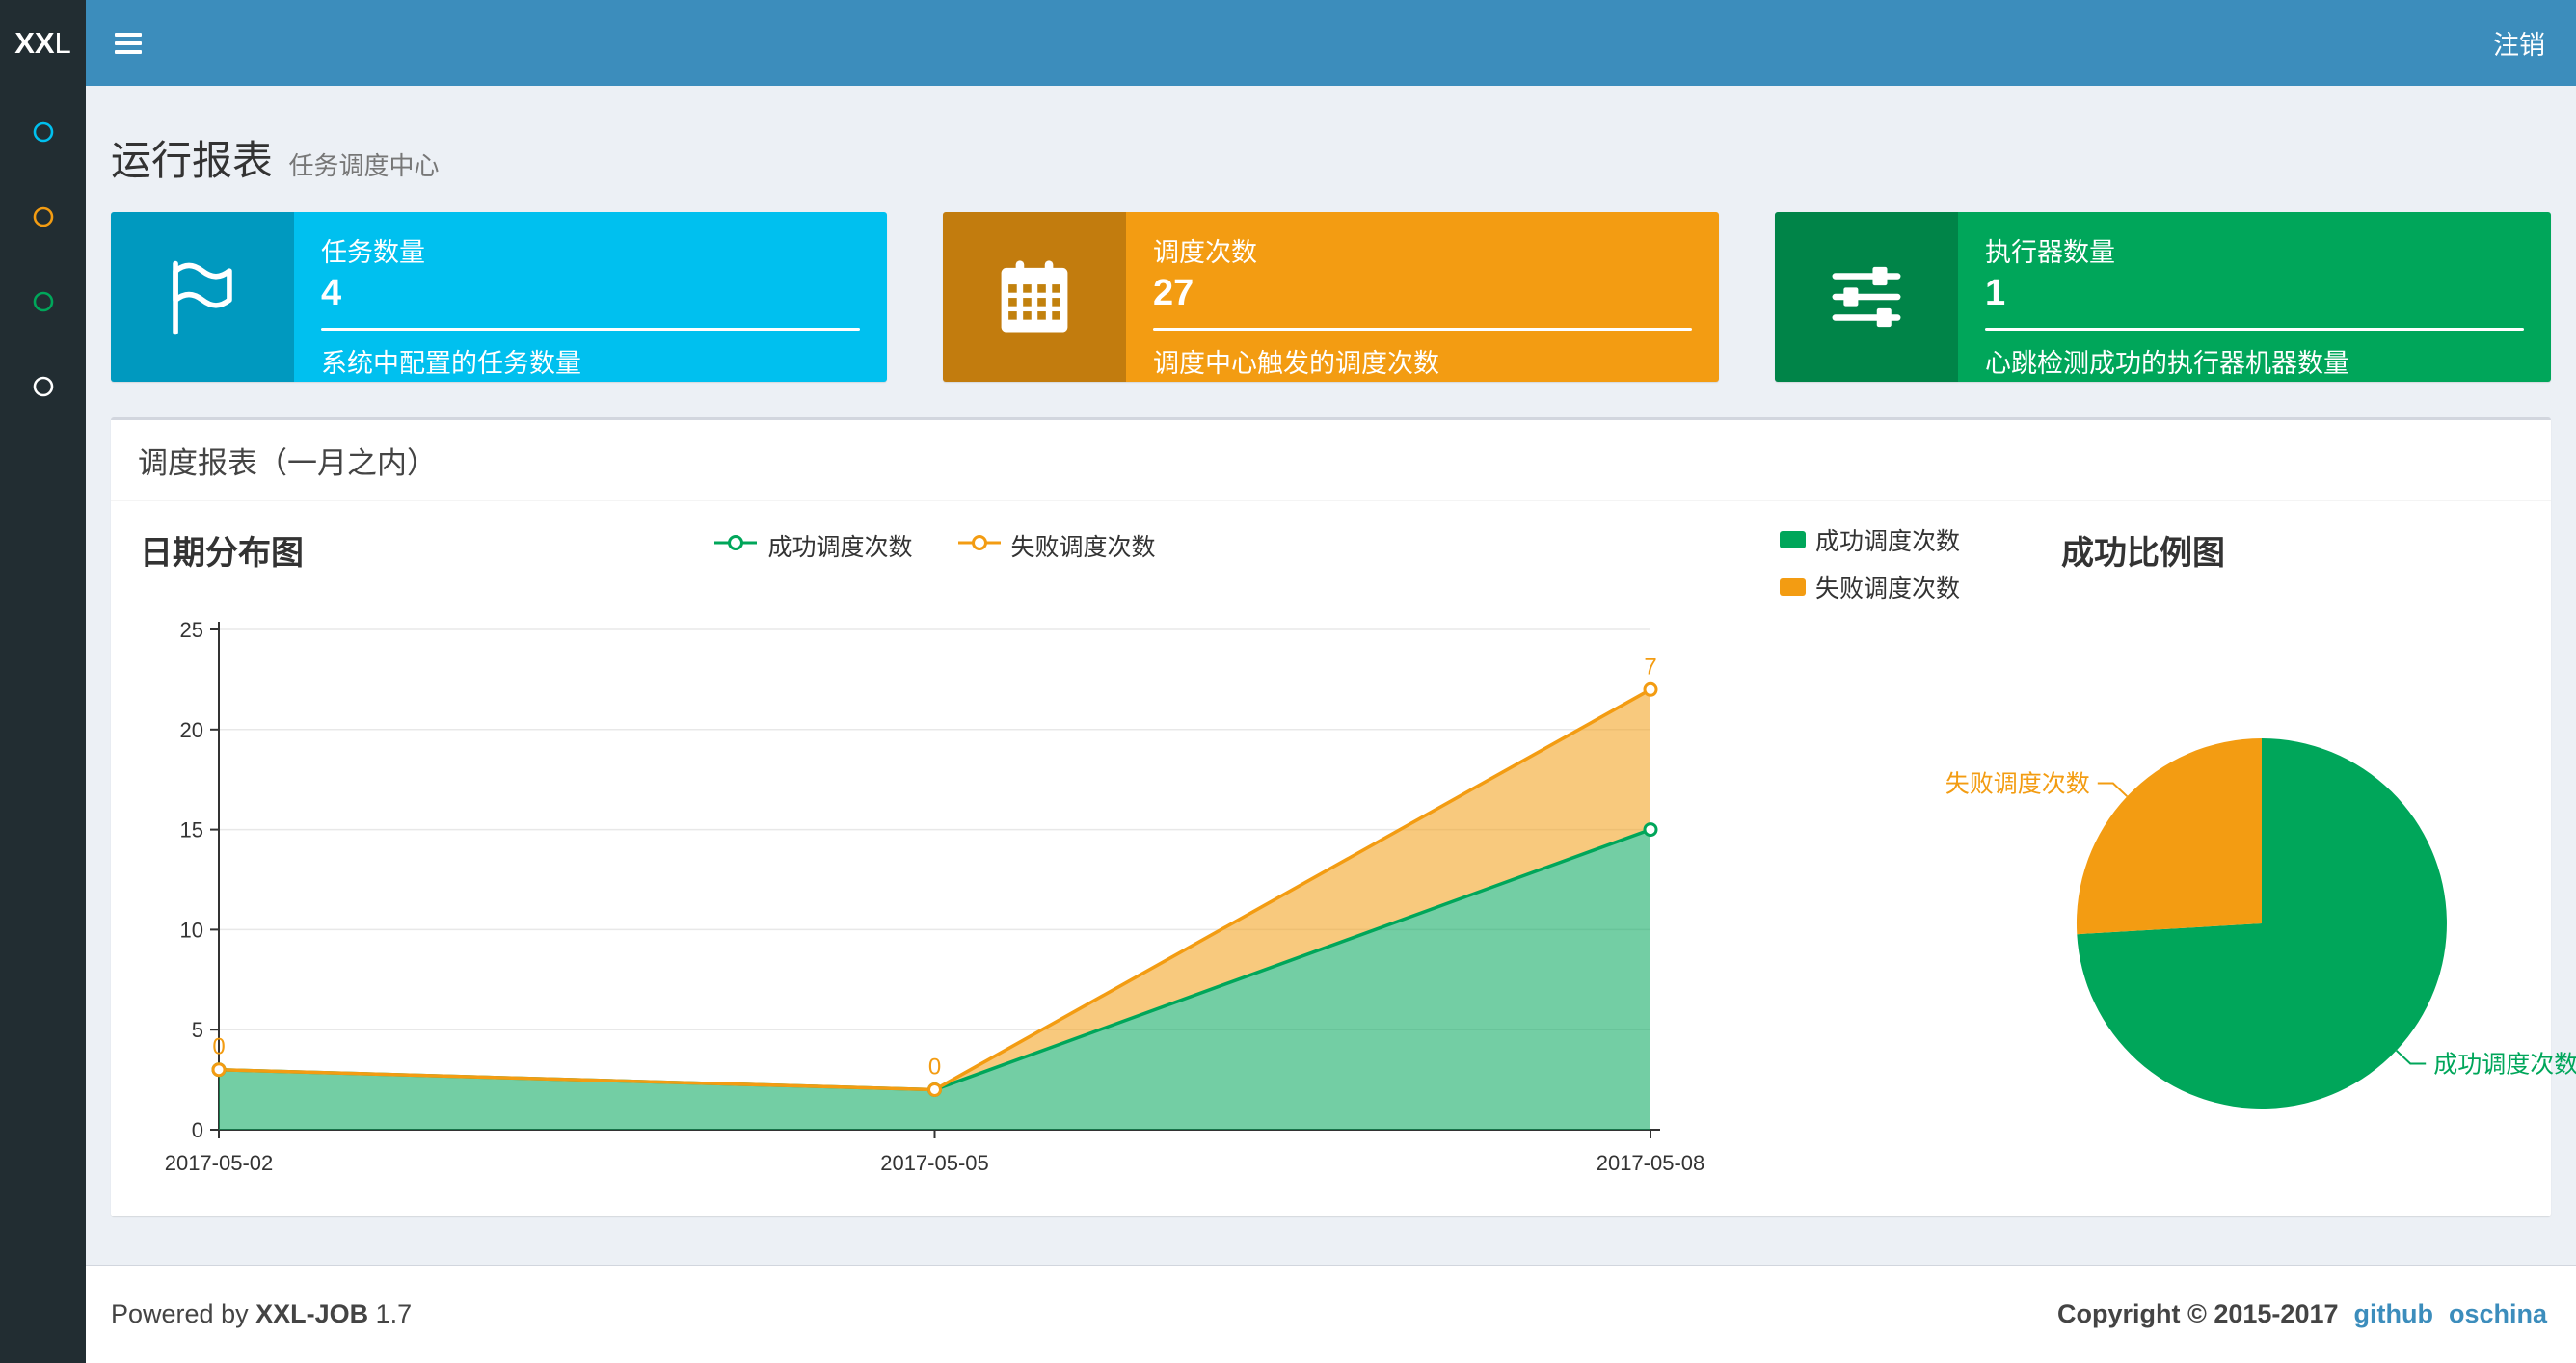 The image size is (2576, 1363). Describe the element at coordinates (1034, 297) in the screenshot. I see `calendar-icon` at that location.